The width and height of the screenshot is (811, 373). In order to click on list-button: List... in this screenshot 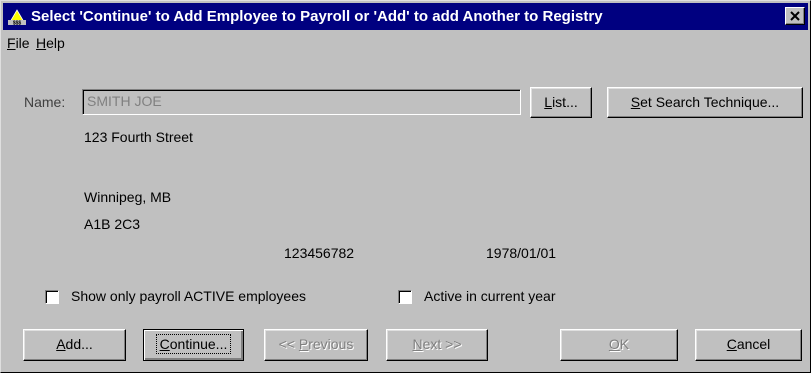, I will do `click(561, 102)`.